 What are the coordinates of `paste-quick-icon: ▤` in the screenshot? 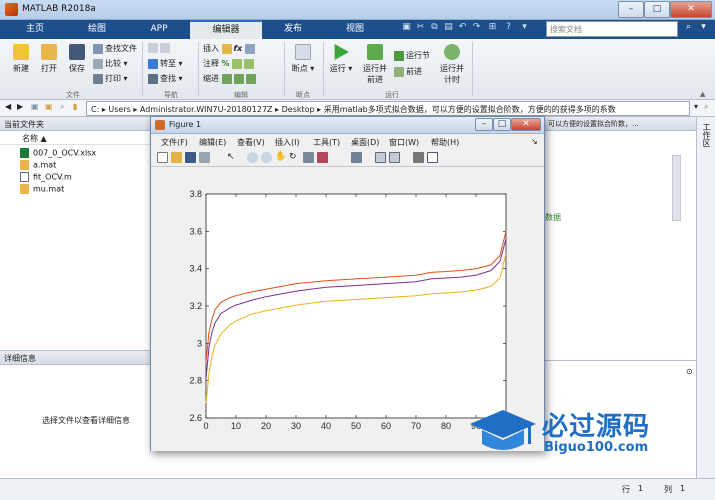 It's located at (448, 29).